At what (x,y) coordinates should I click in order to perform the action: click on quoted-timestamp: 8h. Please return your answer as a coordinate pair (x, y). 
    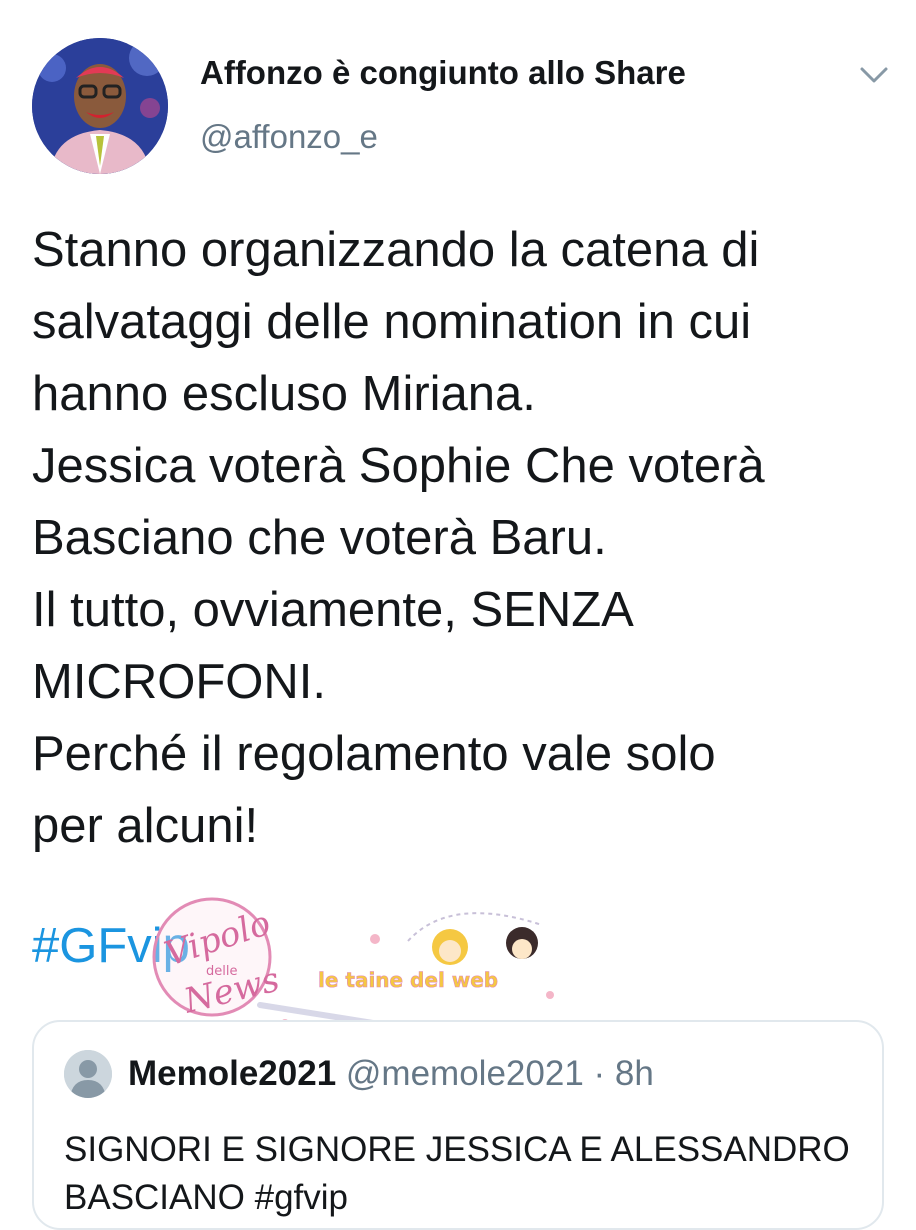
    Looking at the image, I should click on (634, 1073).